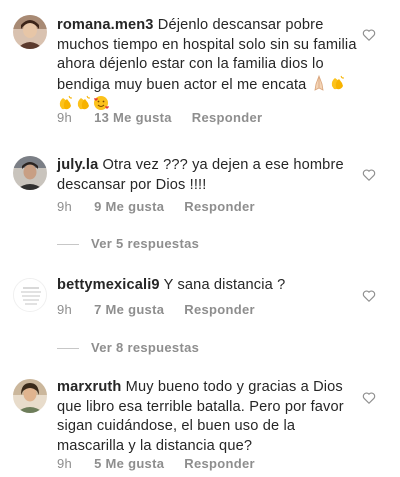 The height and width of the screenshot is (477, 400). What do you see at coordinates (319, 82) in the screenshot?
I see `praying-hands-icon` at bounding box center [319, 82].